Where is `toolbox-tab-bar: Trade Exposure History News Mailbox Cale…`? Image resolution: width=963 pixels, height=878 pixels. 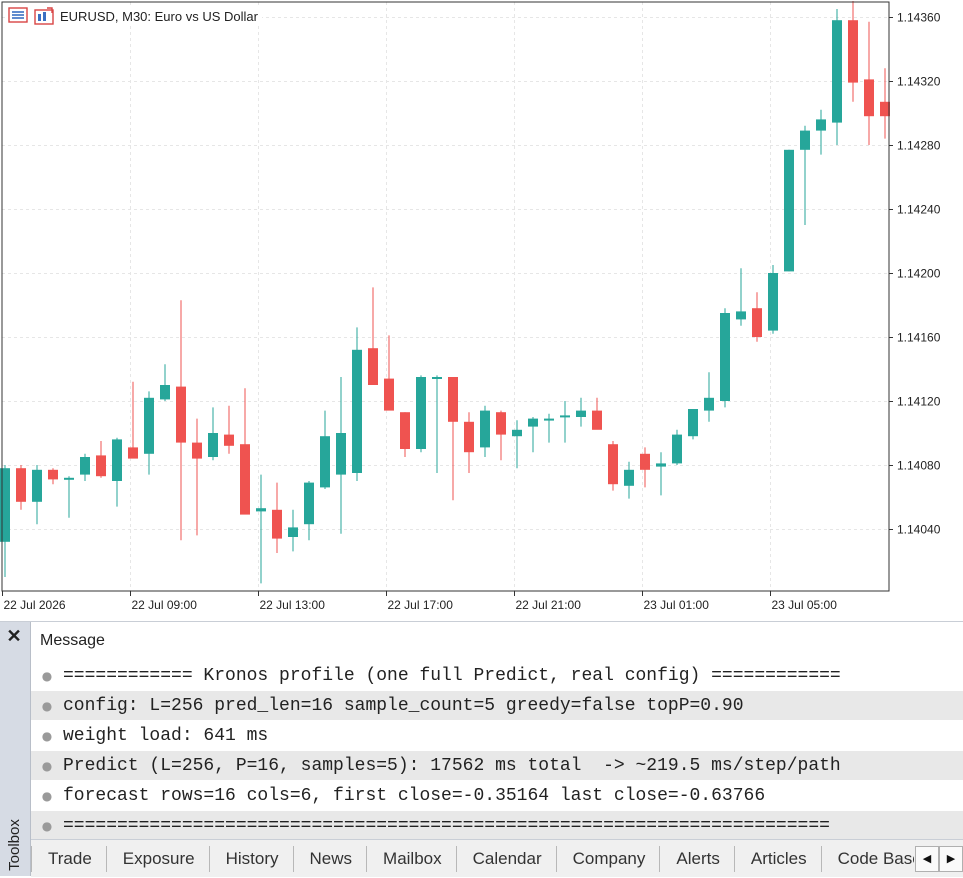
toolbox-tab-bar: Trade Exposure History News Mailbox Cale… is located at coordinates (497, 858).